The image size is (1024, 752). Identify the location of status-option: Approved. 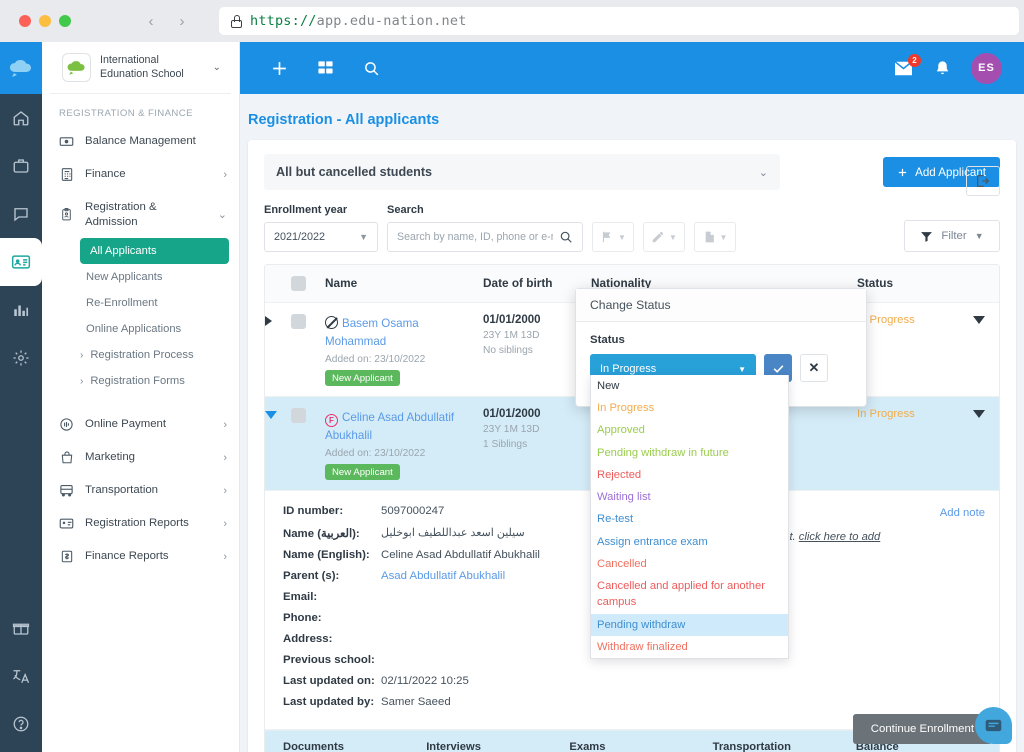
(689, 430).